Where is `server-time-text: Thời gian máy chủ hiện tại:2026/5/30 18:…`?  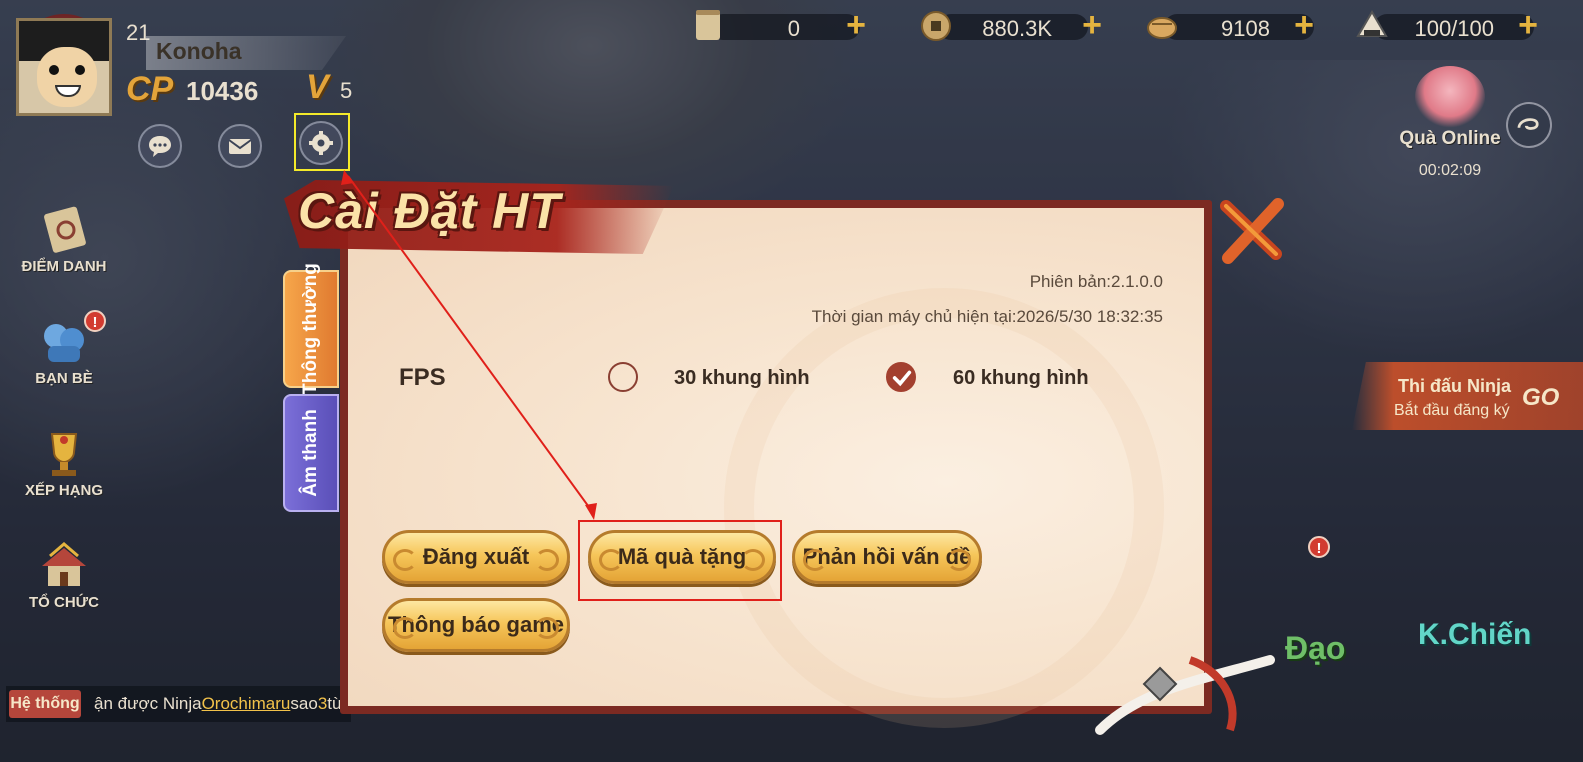
server-time-text: Thời gian máy chủ hiện tại:2026/5/30 18:… is located at coordinates (987, 316).